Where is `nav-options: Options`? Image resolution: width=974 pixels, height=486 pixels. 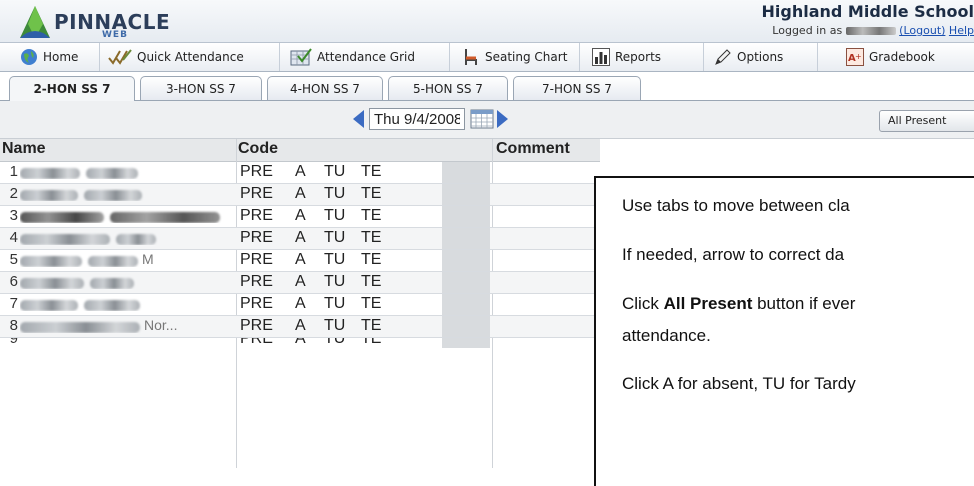 nav-options: Options is located at coordinates (761, 57).